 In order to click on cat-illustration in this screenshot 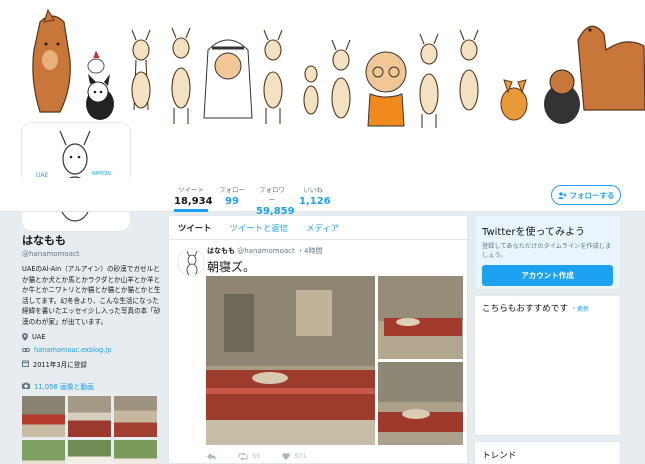, I will do `click(100, 97)`.